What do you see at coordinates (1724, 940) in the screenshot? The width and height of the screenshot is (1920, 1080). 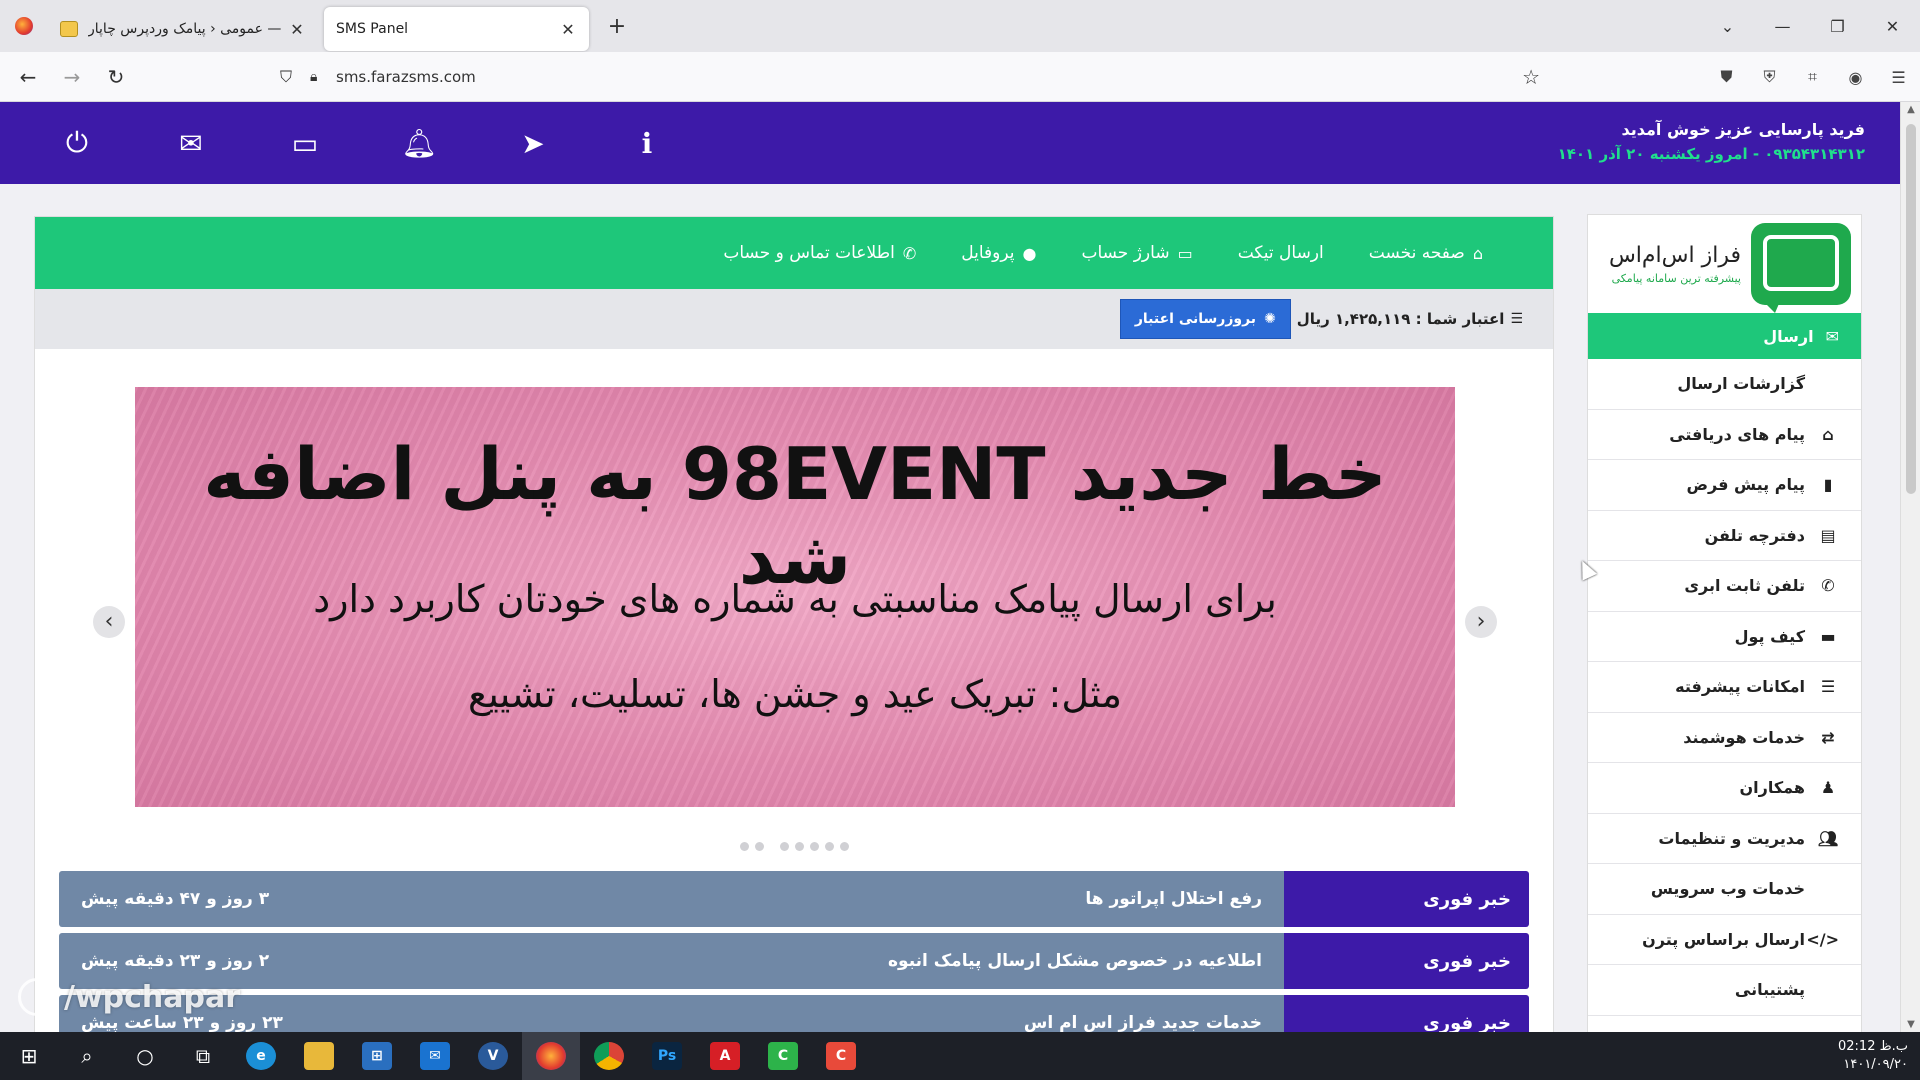 I see `sidebar-item-pattern-send: </> ارسال براساس پترن` at bounding box center [1724, 940].